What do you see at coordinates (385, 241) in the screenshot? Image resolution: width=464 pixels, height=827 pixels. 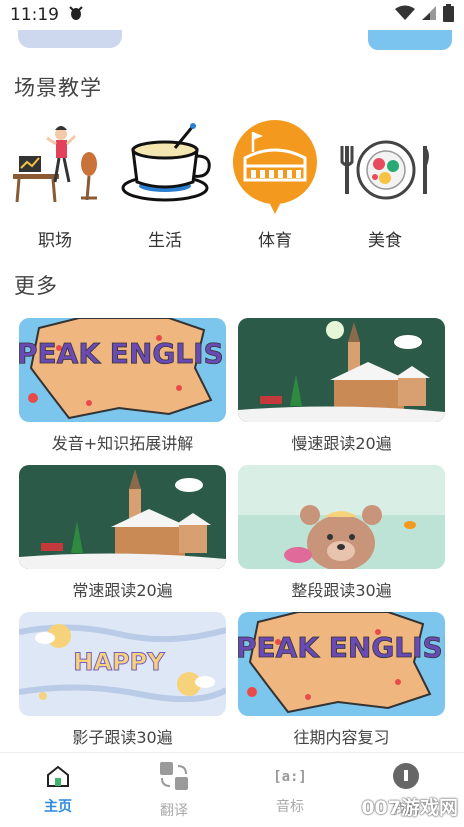 I see `scene-label-food: 美食` at bounding box center [385, 241].